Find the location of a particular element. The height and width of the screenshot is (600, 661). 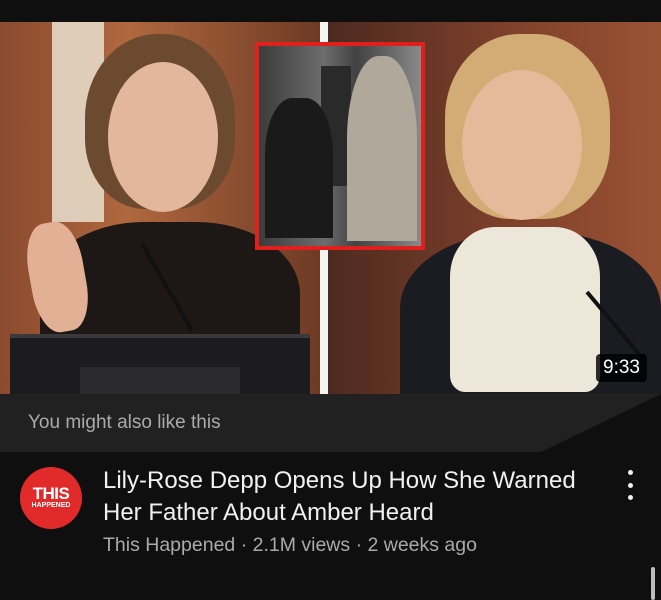

suggestion-label: You might also like this is located at coordinates (124, 422).